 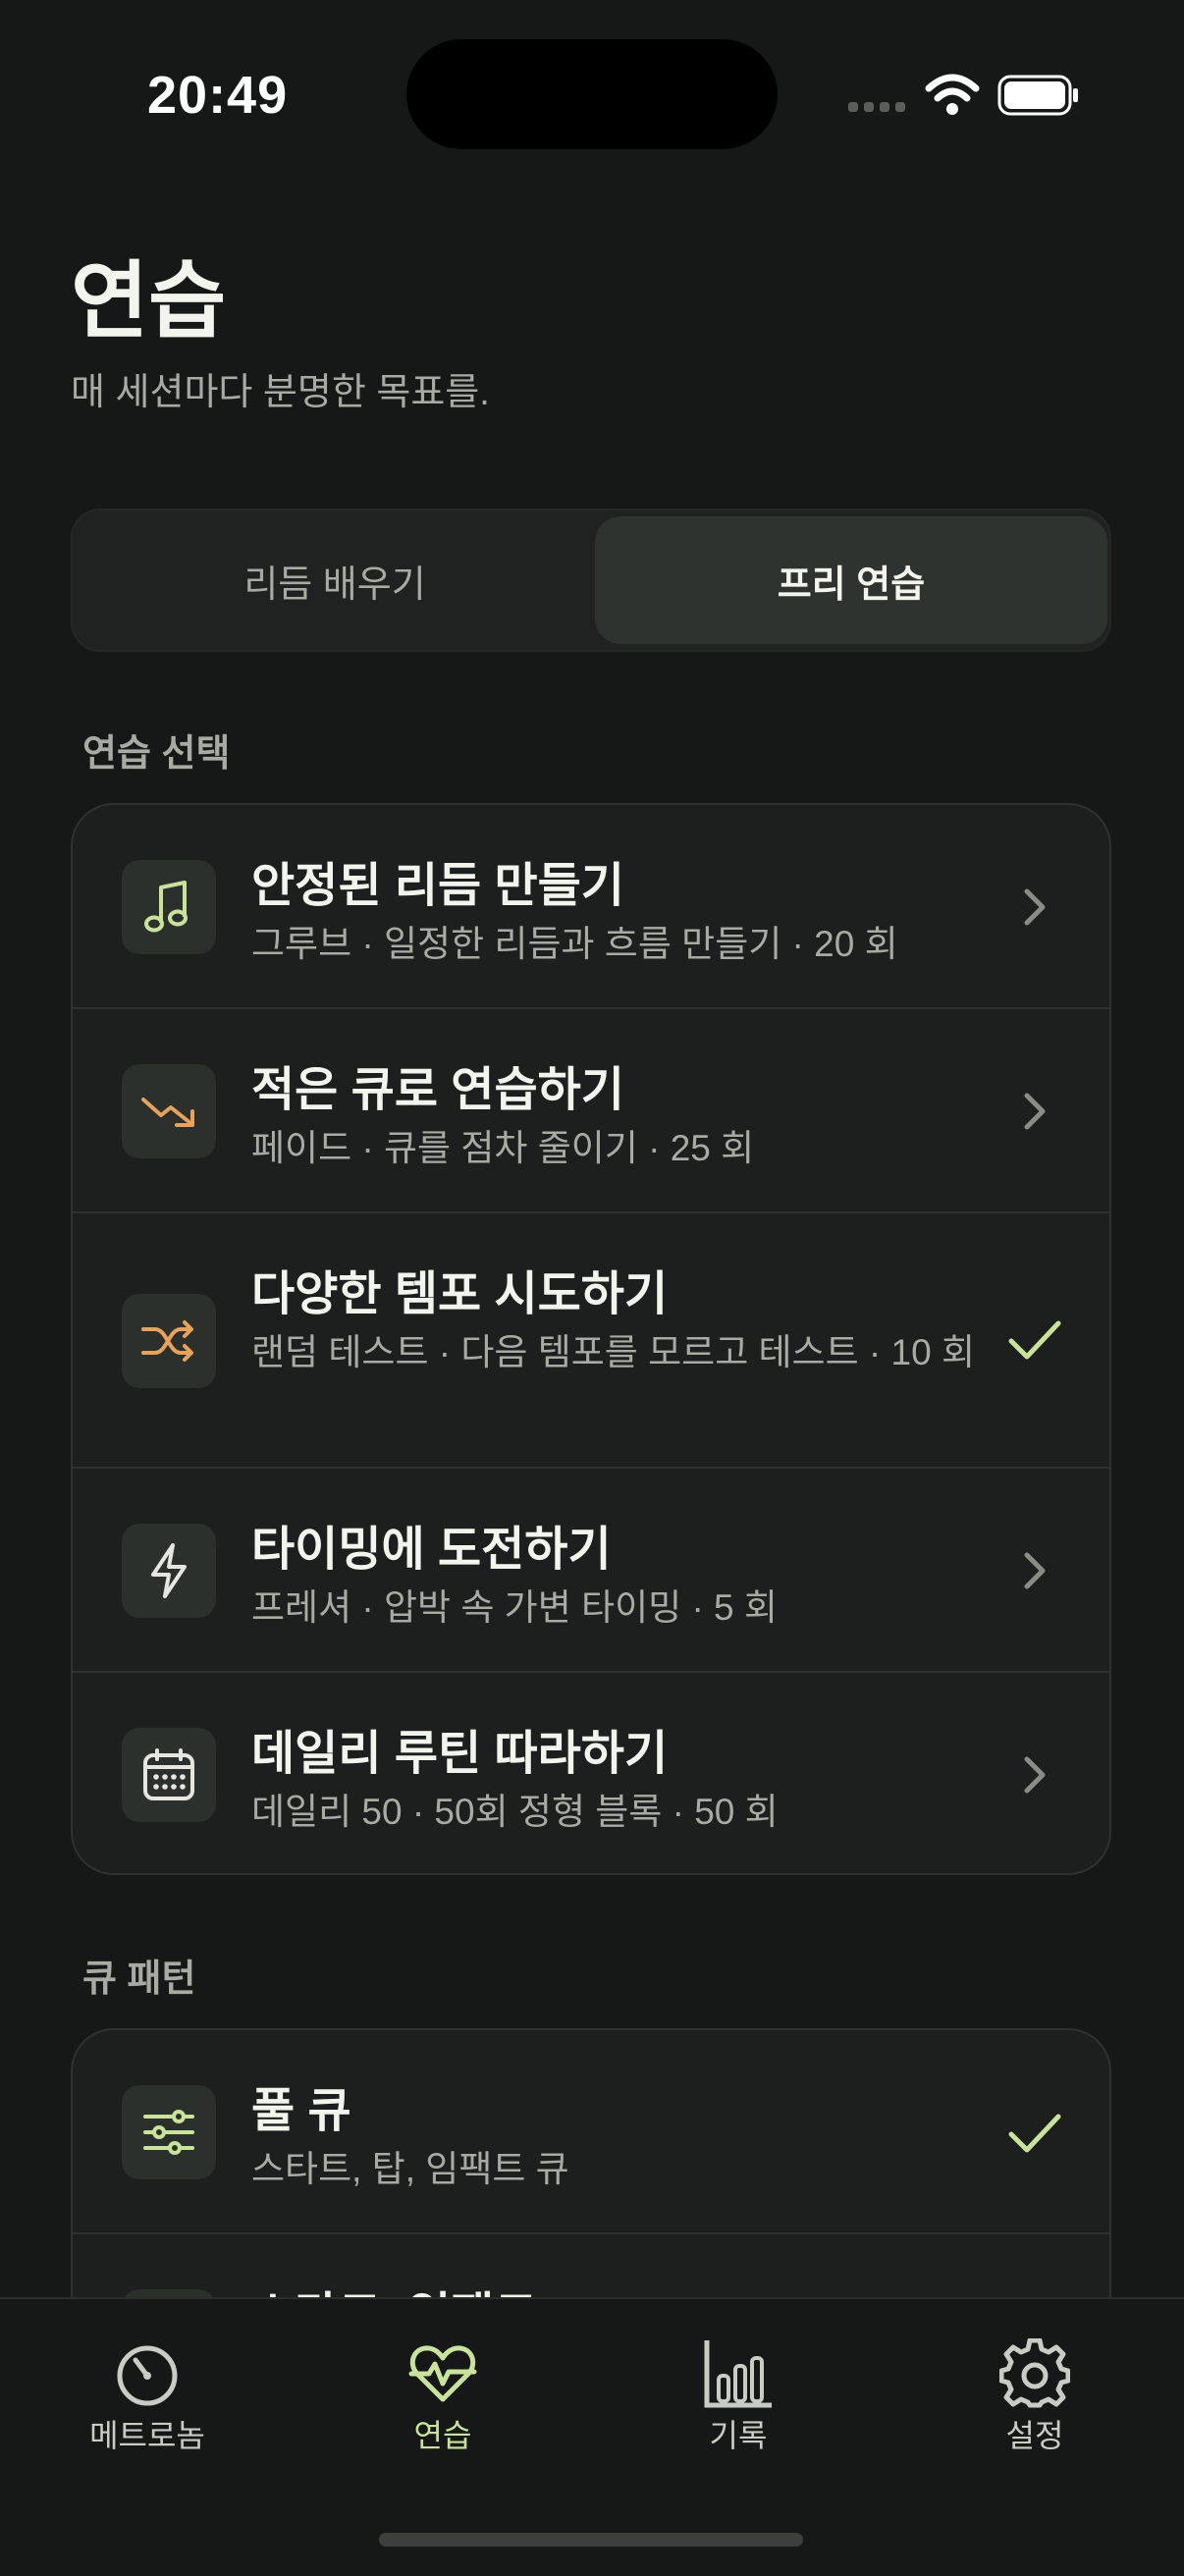 I want to click on segment-free-practice: 프리 연습, so click(x=851, y=580).